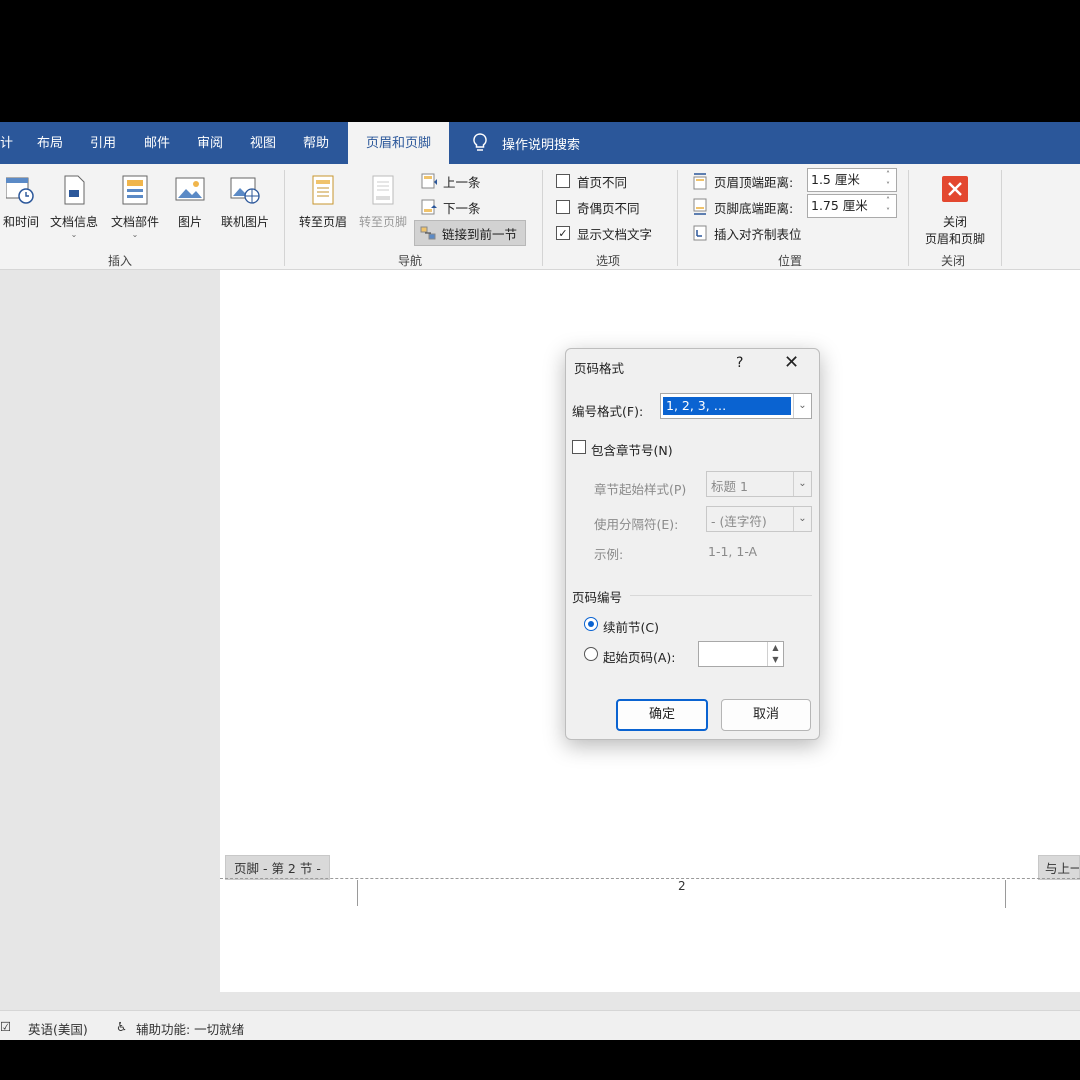 The height and width of the screenshot is (1080, 1080). Describe the element at coordinates (739, 521) in the screenshot. I see `separator-value: - (连字符)` at that location.